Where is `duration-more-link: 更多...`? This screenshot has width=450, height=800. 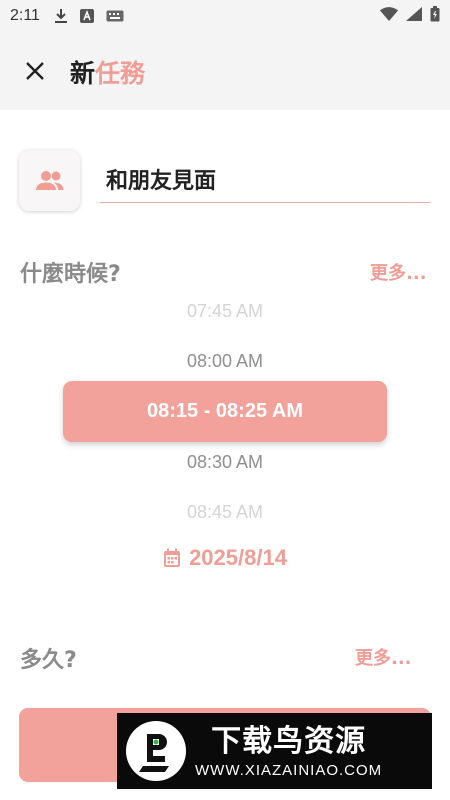 duration-more-link: 更多... is located at coordinates (383, 657).